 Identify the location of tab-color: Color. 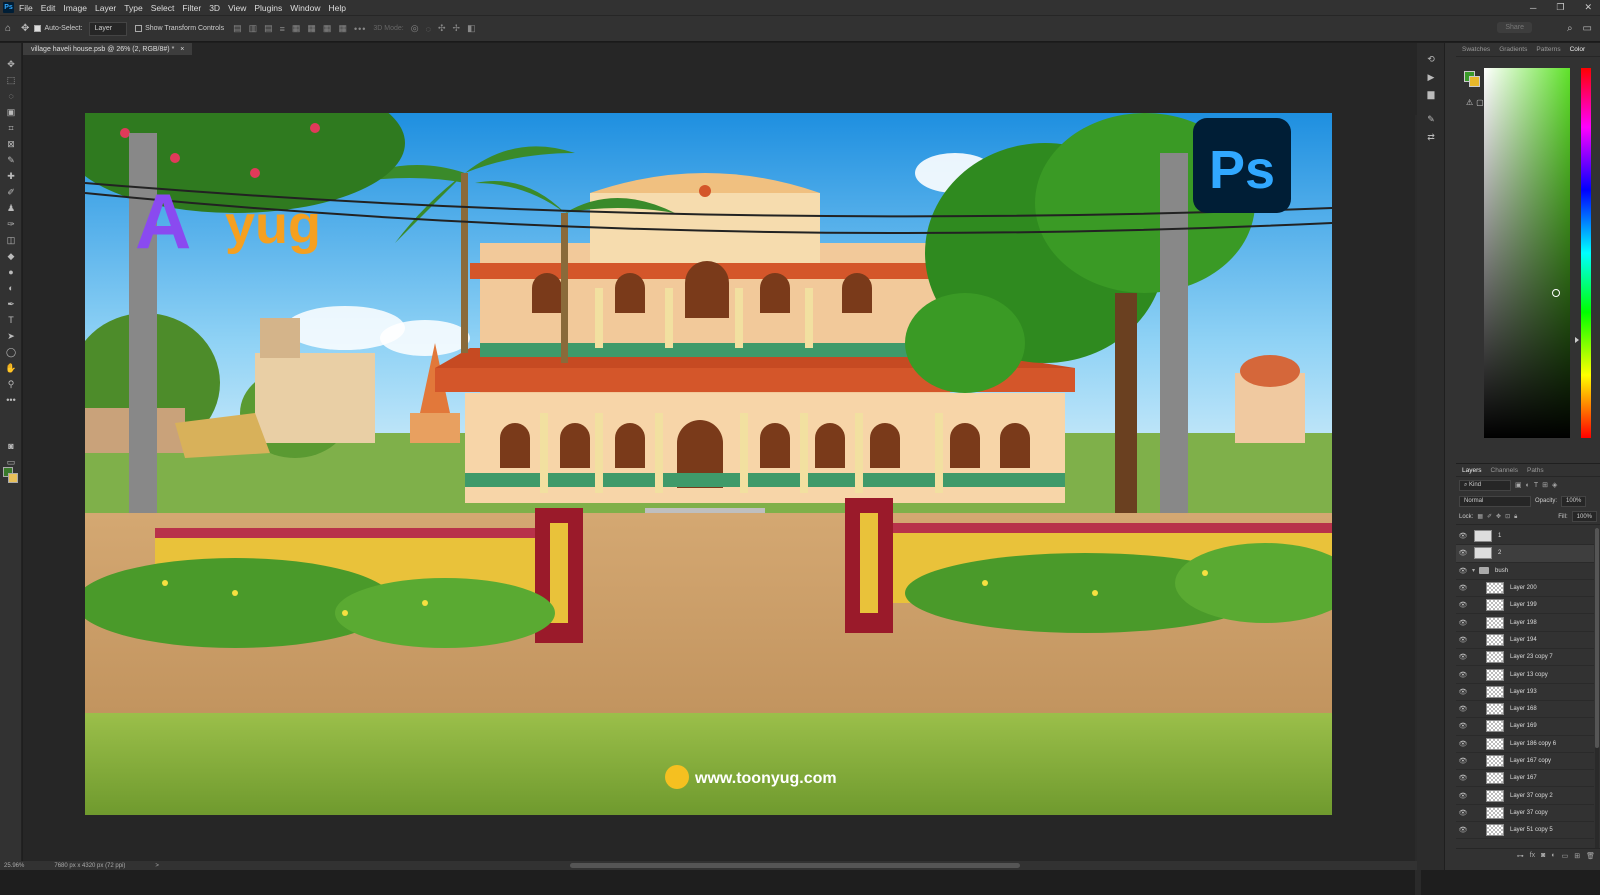
(1578, 49).